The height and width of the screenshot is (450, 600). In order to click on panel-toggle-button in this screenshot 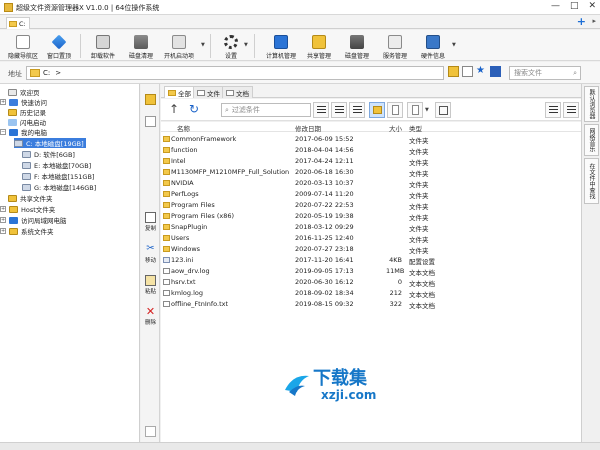, I will do `click(150, 122)`.